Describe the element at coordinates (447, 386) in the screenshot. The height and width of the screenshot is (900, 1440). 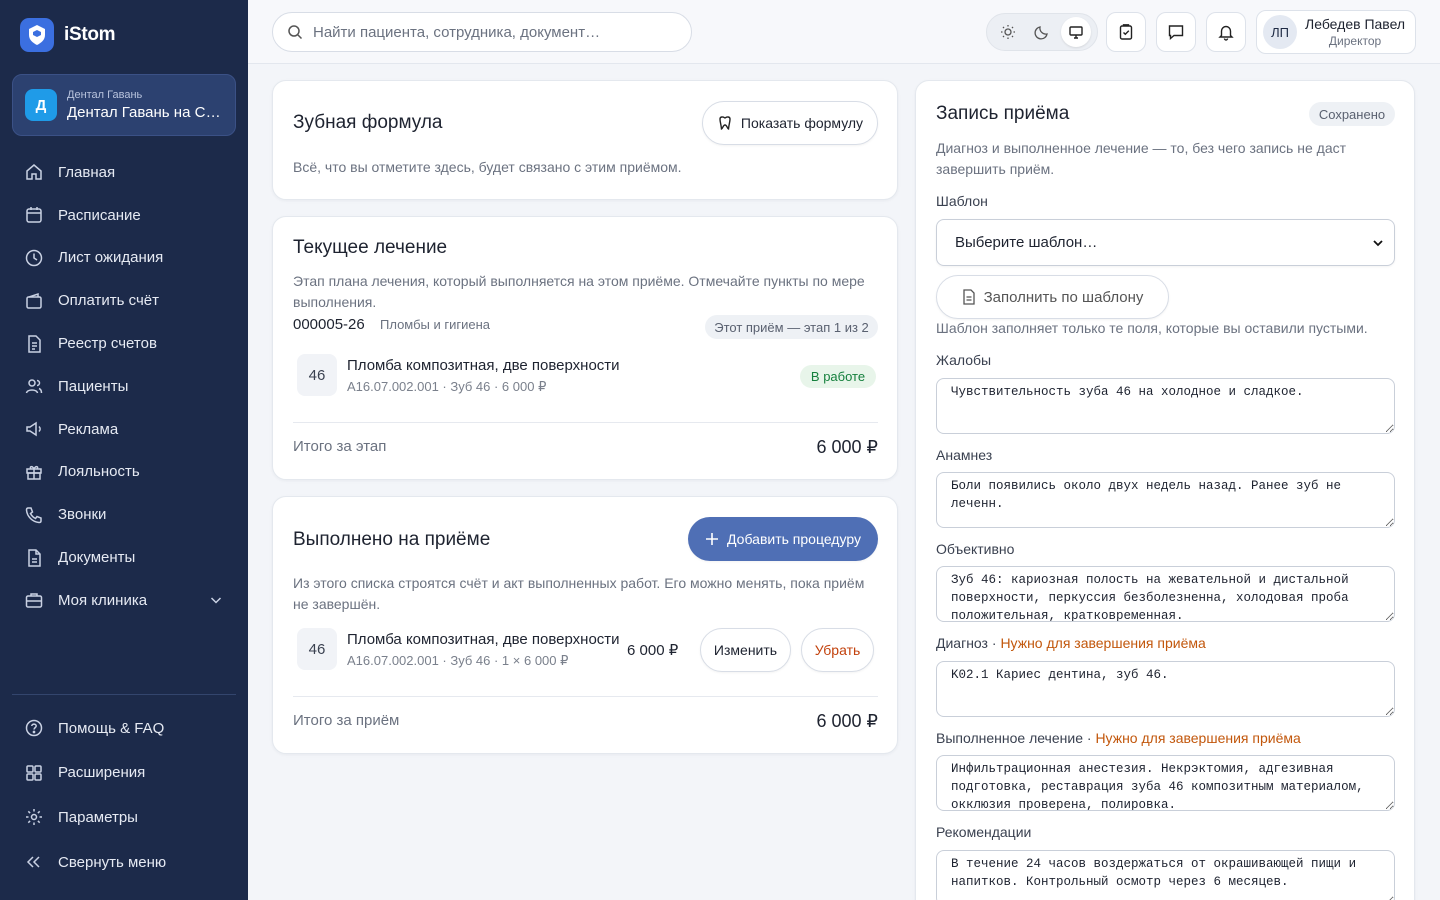
I see `procedure-meta: A16.07.002.001 · Зуб 46 · 6 000 ₽` at that location.